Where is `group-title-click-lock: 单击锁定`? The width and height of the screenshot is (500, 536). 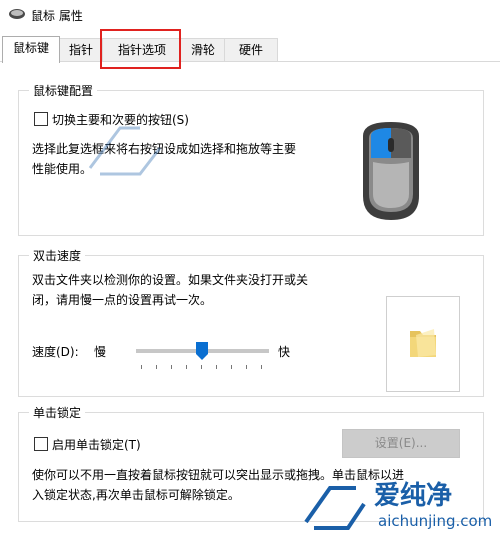 group-title-click-lock: 单击锁定 is located at coordinates (57, 412).